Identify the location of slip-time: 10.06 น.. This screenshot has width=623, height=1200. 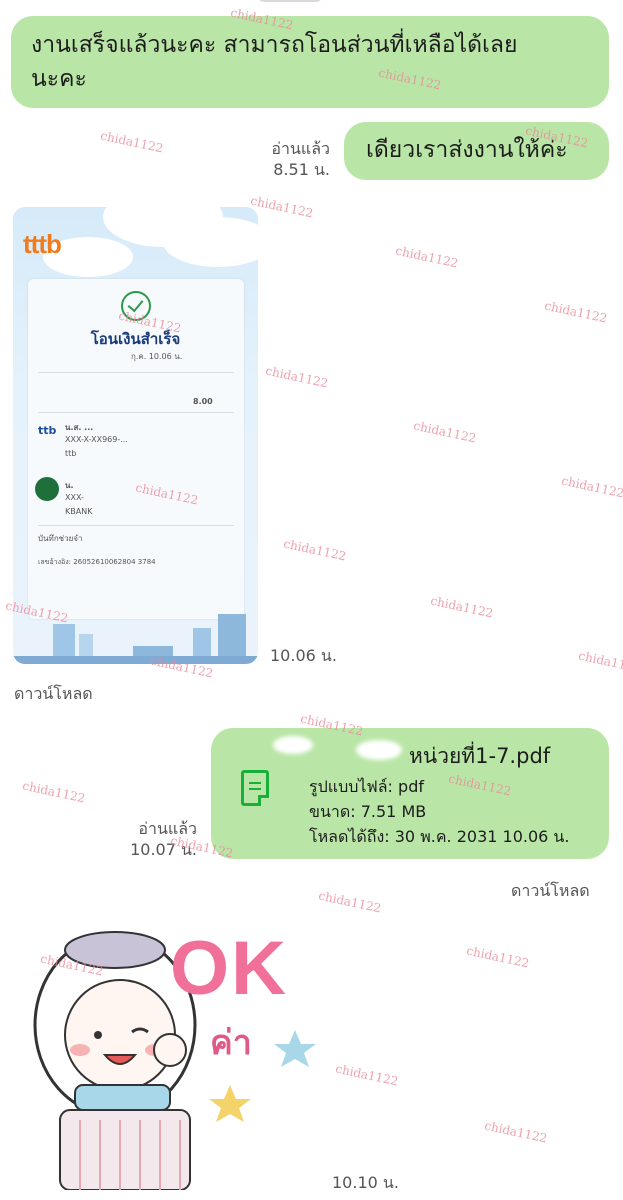
(303, 655).